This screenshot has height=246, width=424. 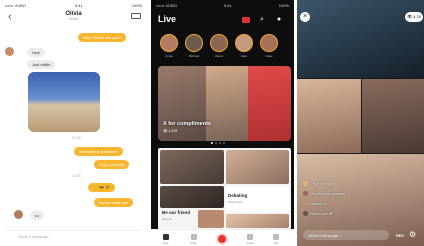 What do you see at coordinates (414, 17) in the screenshot?
I see `viewer-count: 👁 4.2K` at bounding box center [414, 17].